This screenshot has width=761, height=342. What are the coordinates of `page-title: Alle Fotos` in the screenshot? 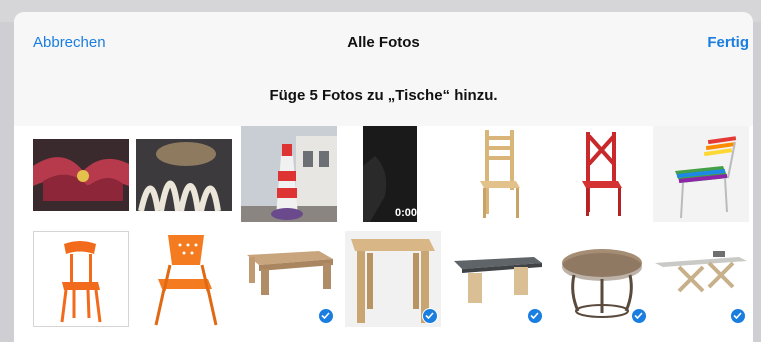 It's located at (383, 42).